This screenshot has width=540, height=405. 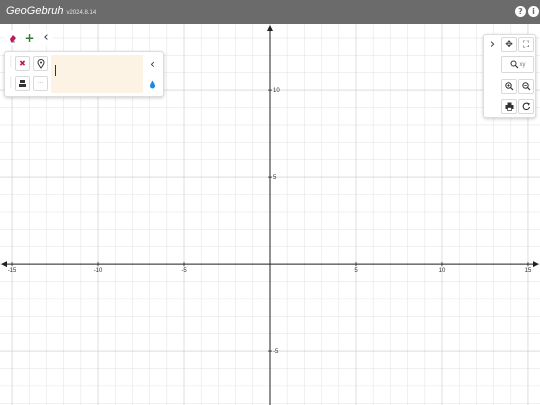 What do you see at coordinates (526, 106) in the screenshot?
I see `export-icon` at bounding box center [526, 106].